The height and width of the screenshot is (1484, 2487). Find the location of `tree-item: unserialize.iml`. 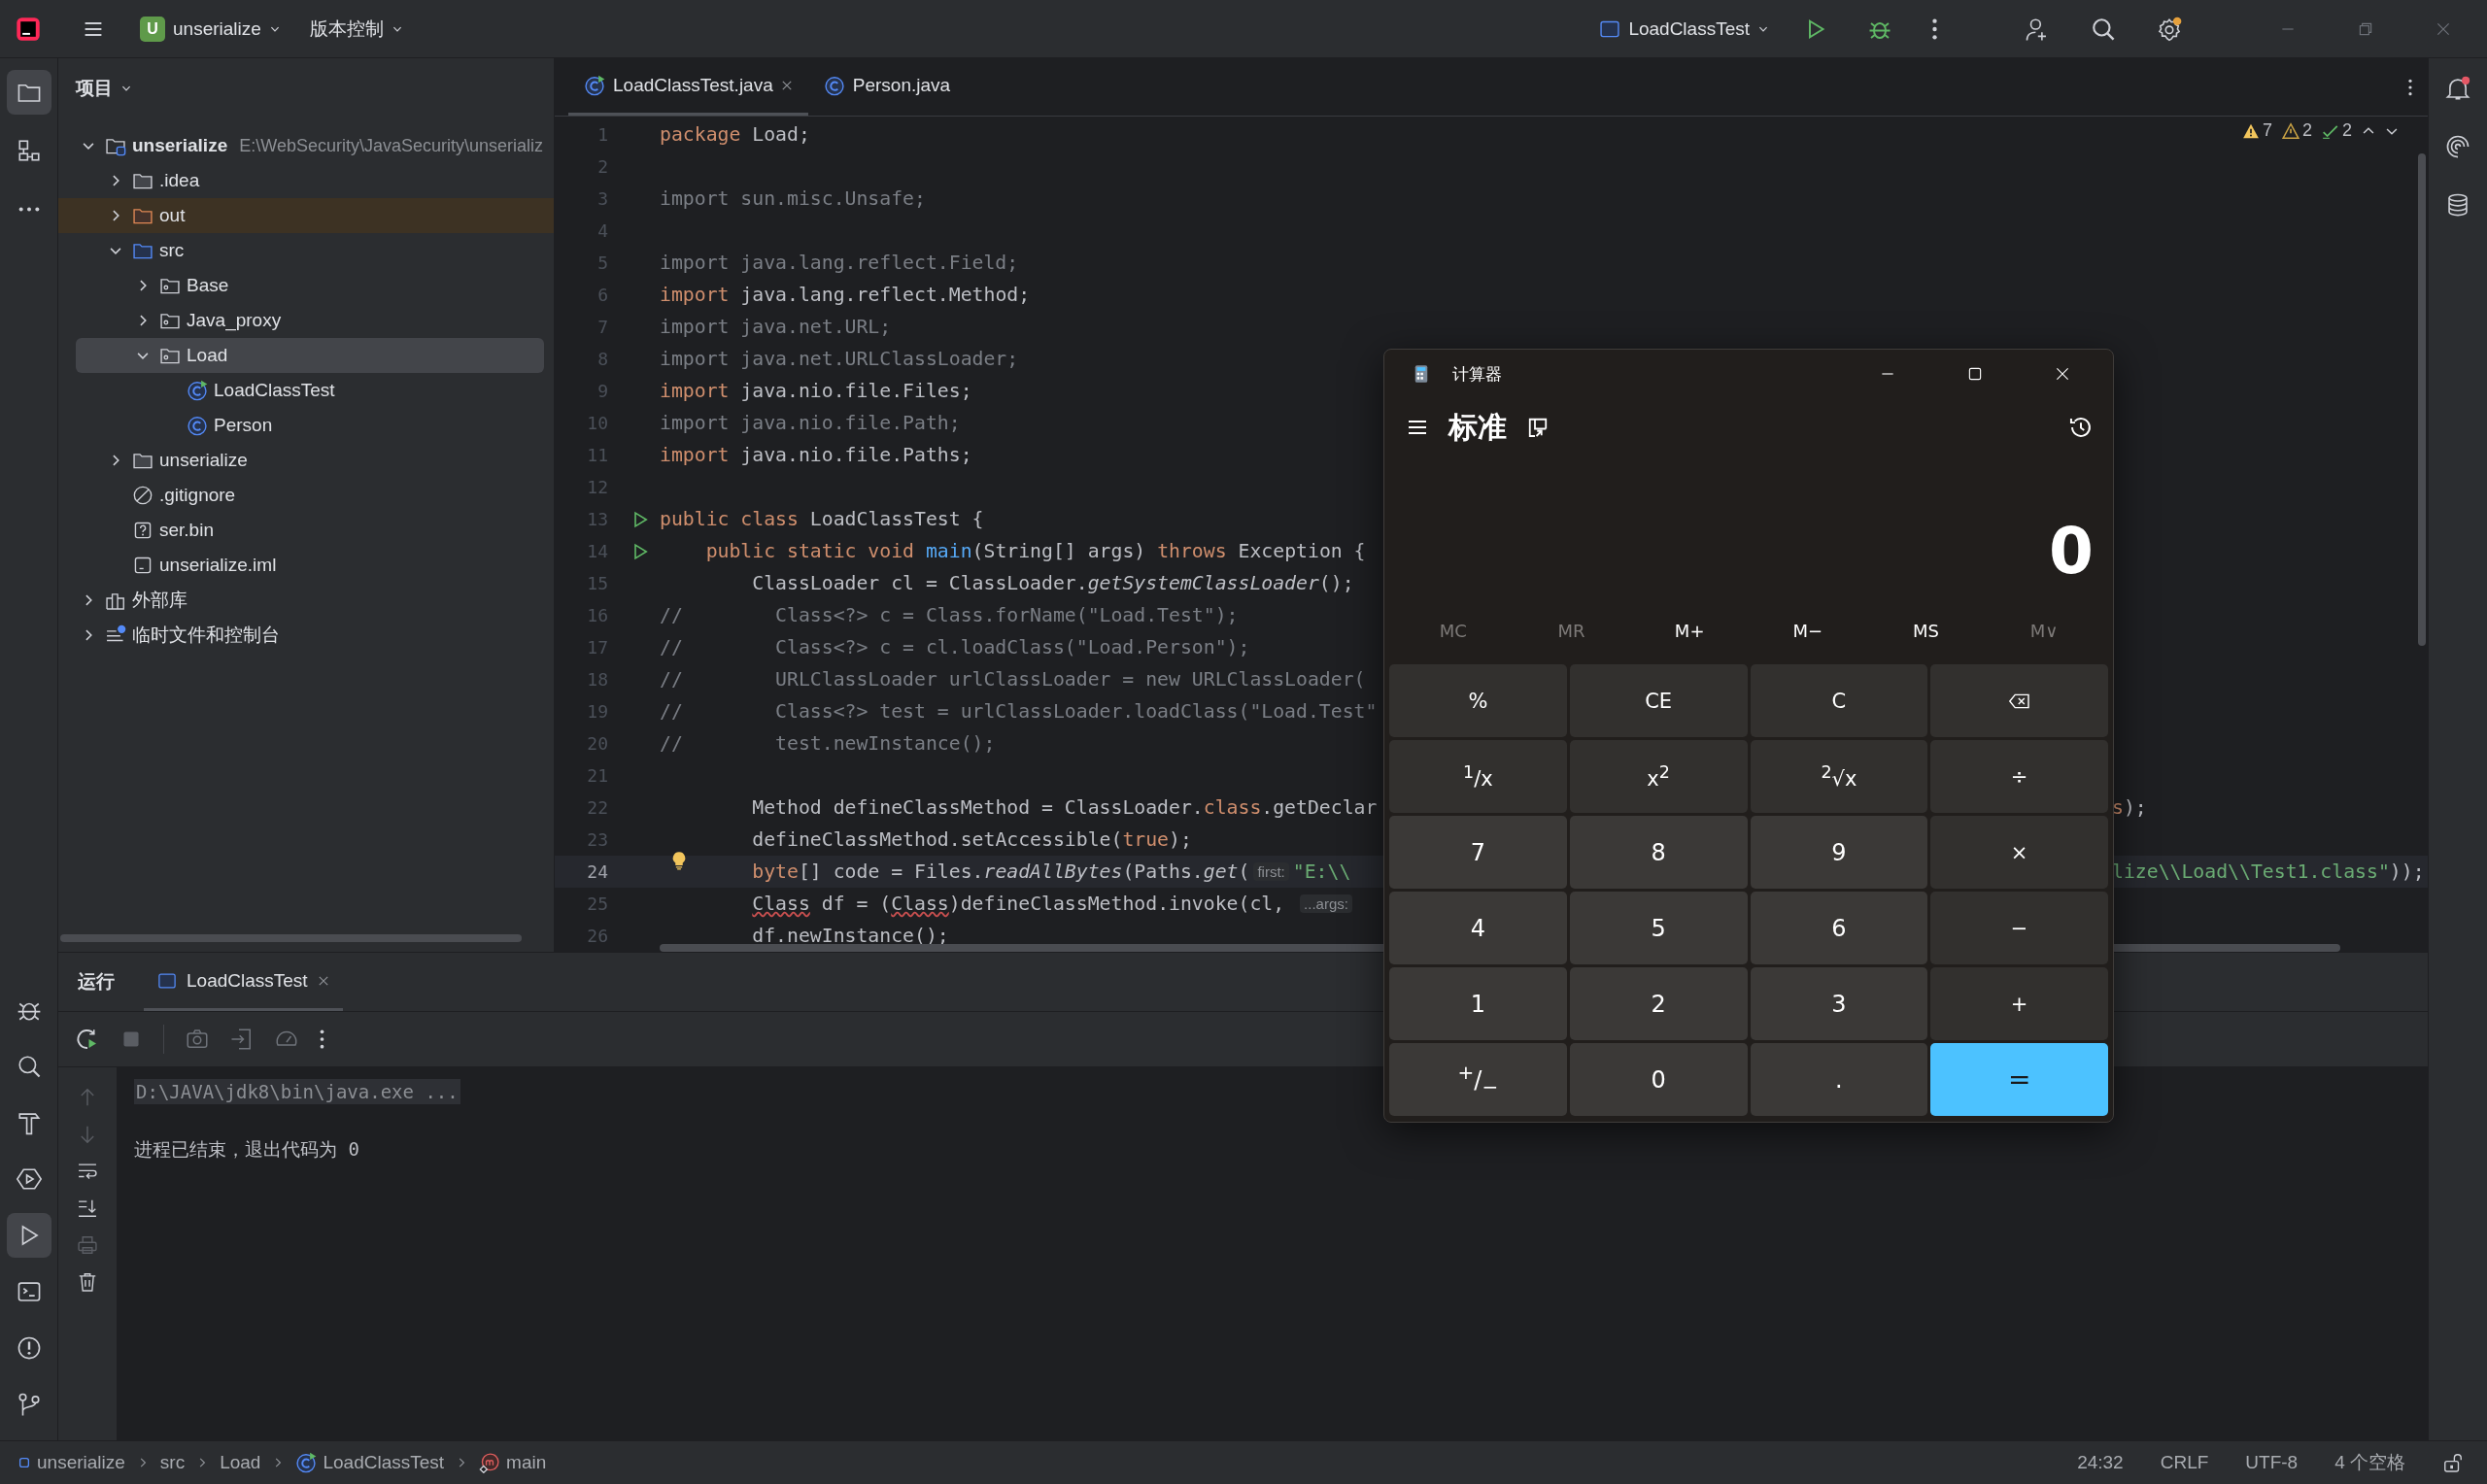

tree-item: unserialize.iml is located at coordinates (310, 565).